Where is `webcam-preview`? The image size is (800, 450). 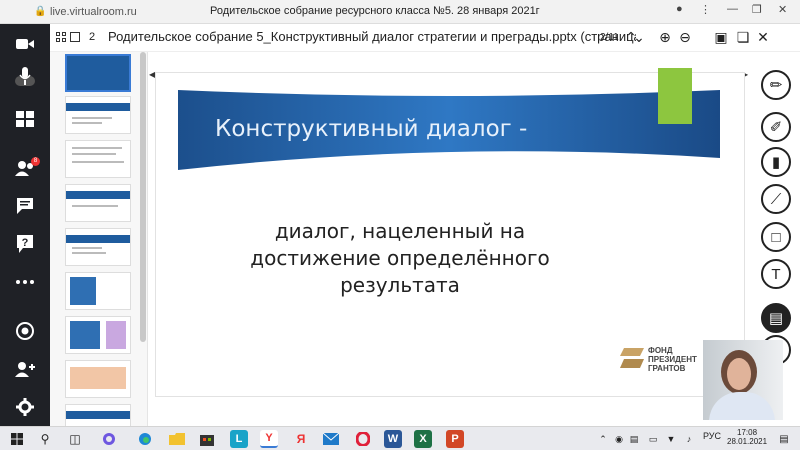 webcam-preview is located at coordinates (743, 380).